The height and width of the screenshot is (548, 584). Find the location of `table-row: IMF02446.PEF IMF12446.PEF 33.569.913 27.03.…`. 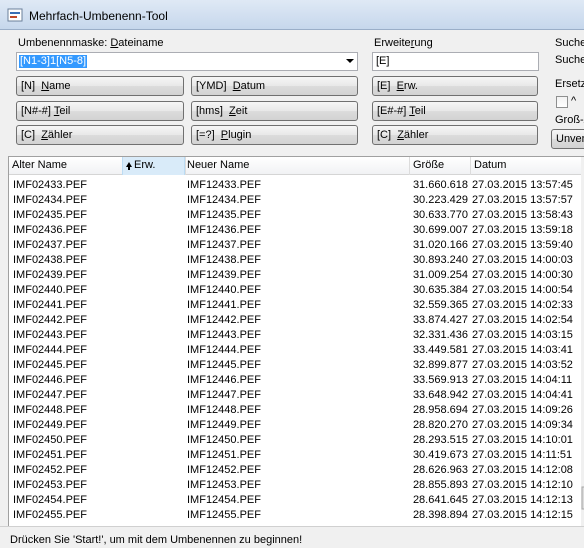

table-row: IMF02446.PEF IMF12446.PEF 33.569.913 27.03.… is located at coordinates (296, 380).